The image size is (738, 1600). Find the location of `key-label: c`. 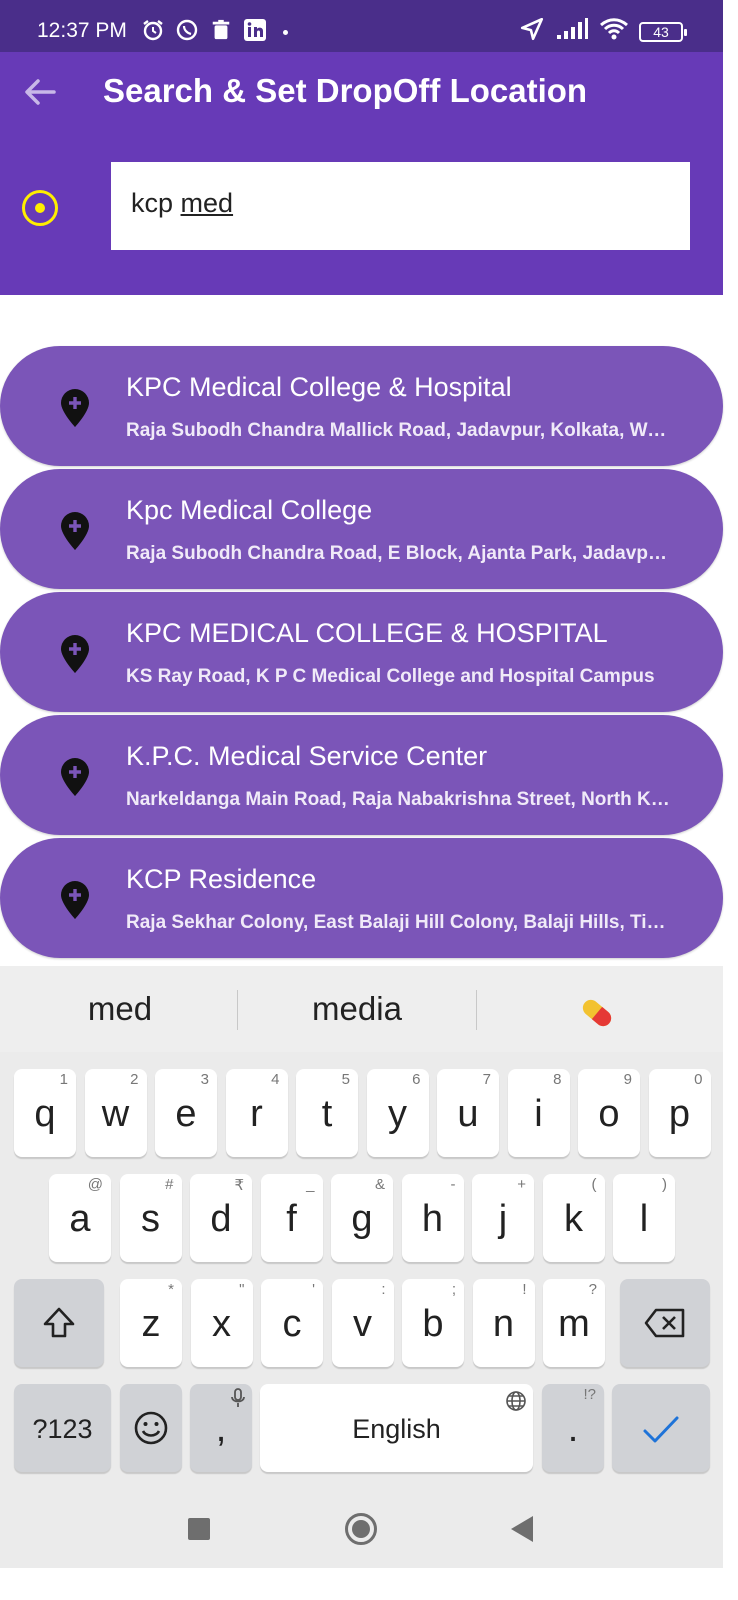

key-label: c is located at coordinates (292, 1324).